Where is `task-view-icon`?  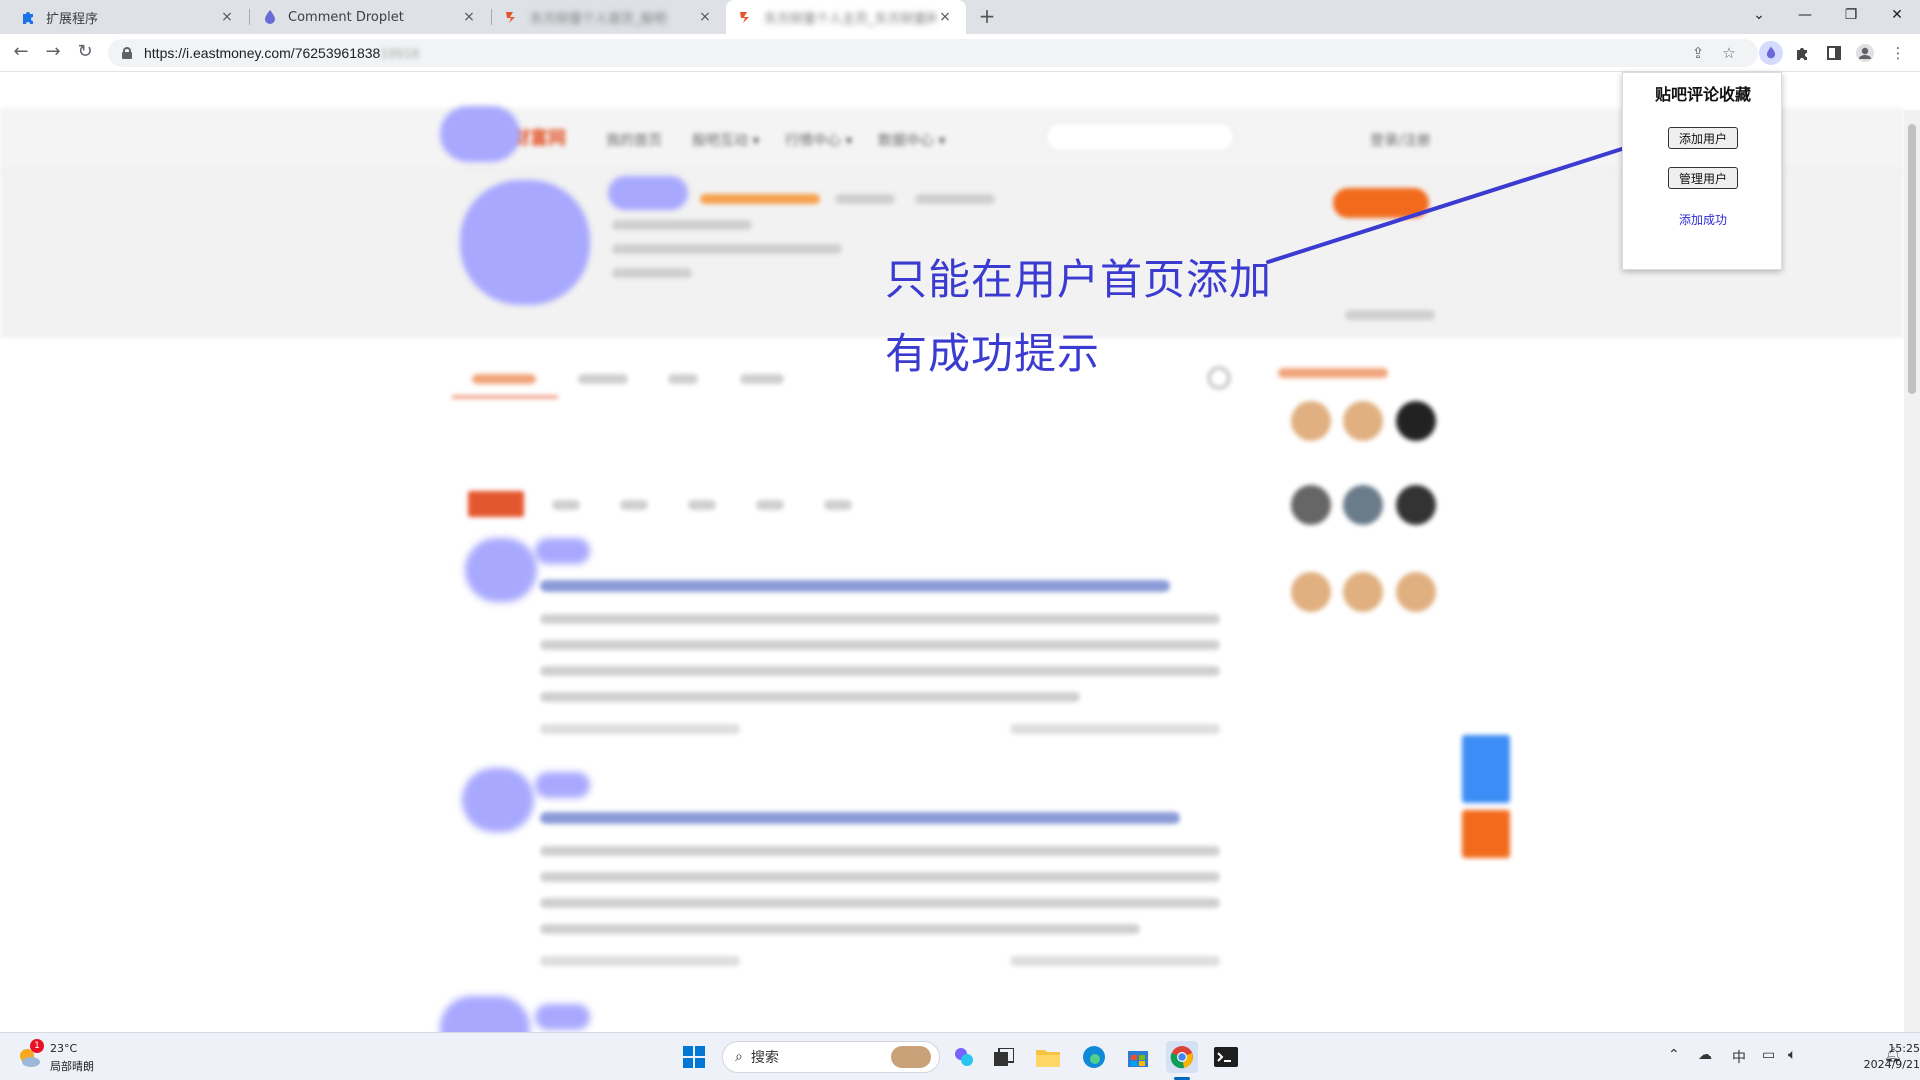
task-view-icon is located at coordinates (1004, 1057).